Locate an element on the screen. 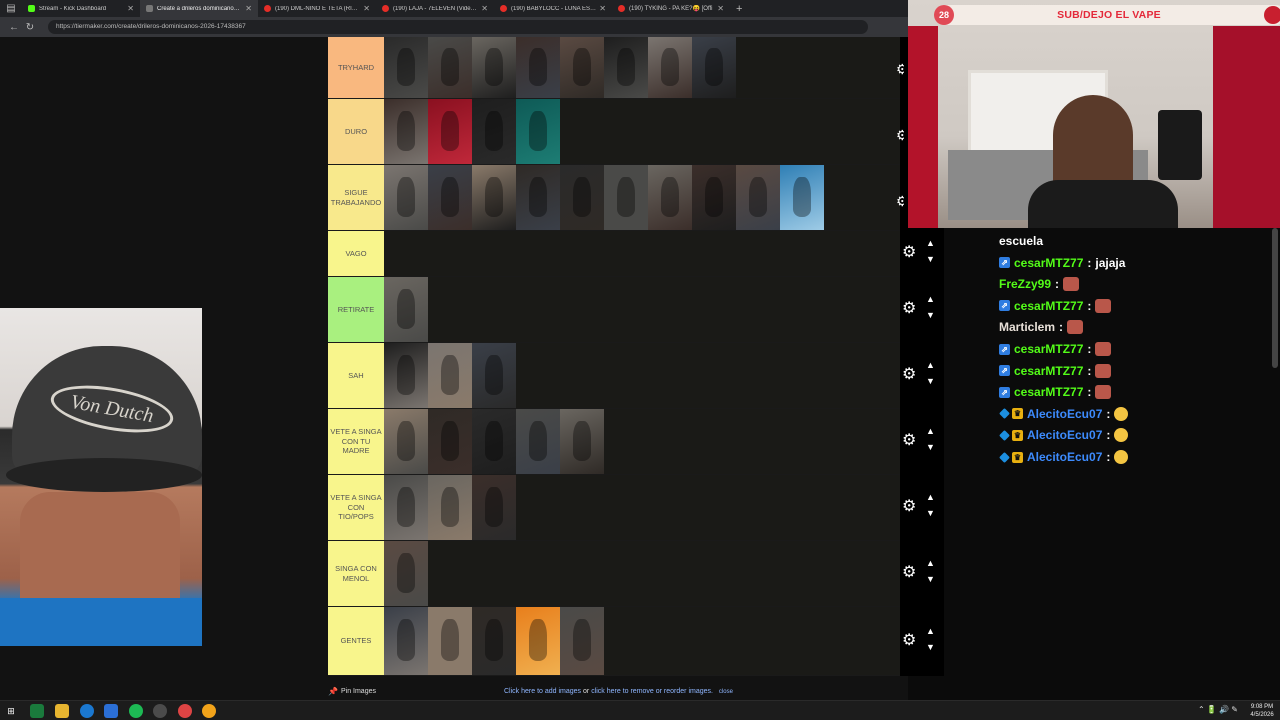 This screenshot has width=1280, height=720. chat-username: Marticlem is located at coordinates (1027, 327).